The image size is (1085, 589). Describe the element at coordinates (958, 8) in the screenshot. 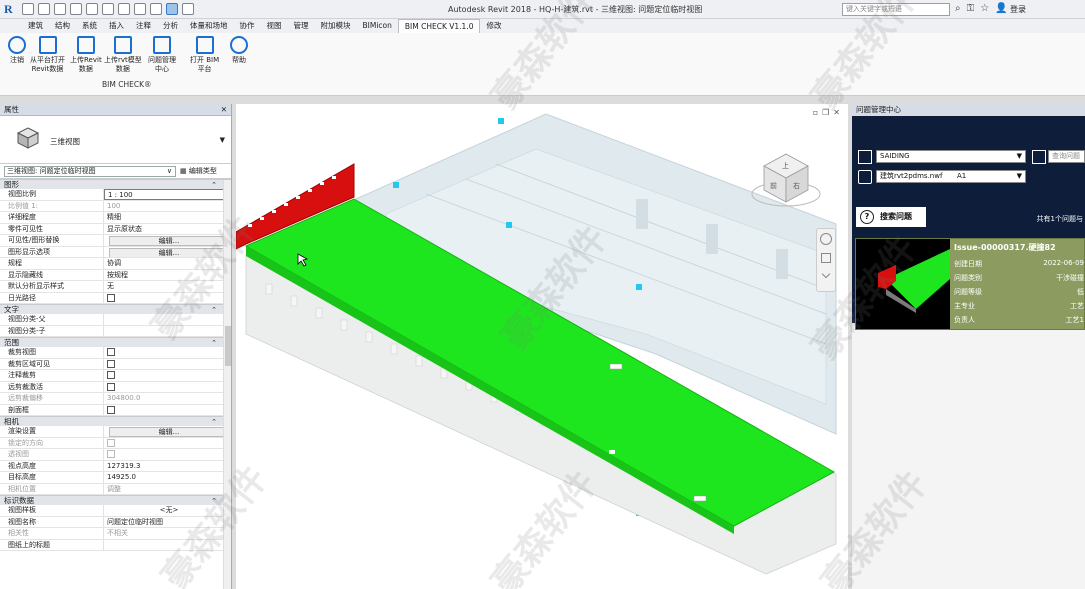

I see `binoculars-icon: ⌕` at that location.